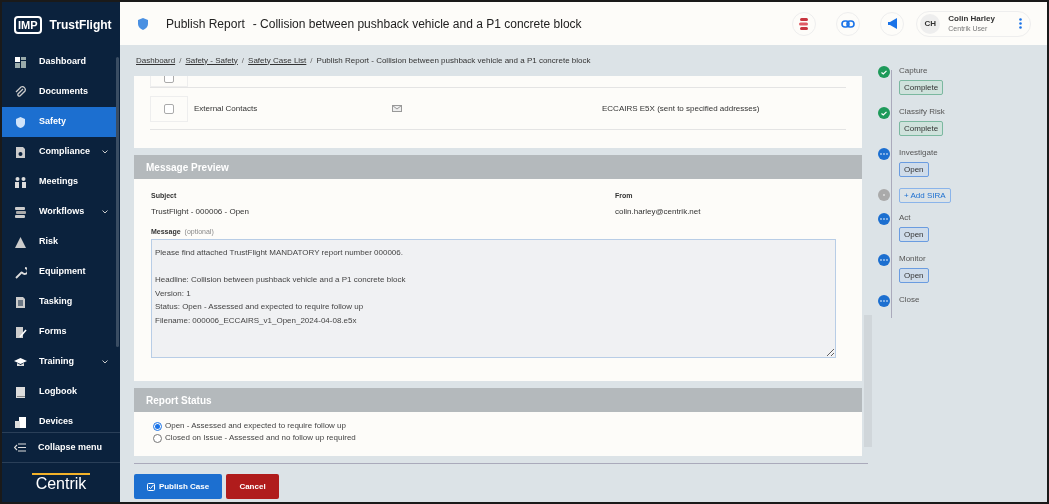  I want to click on stack-icon, so click(20, 212).